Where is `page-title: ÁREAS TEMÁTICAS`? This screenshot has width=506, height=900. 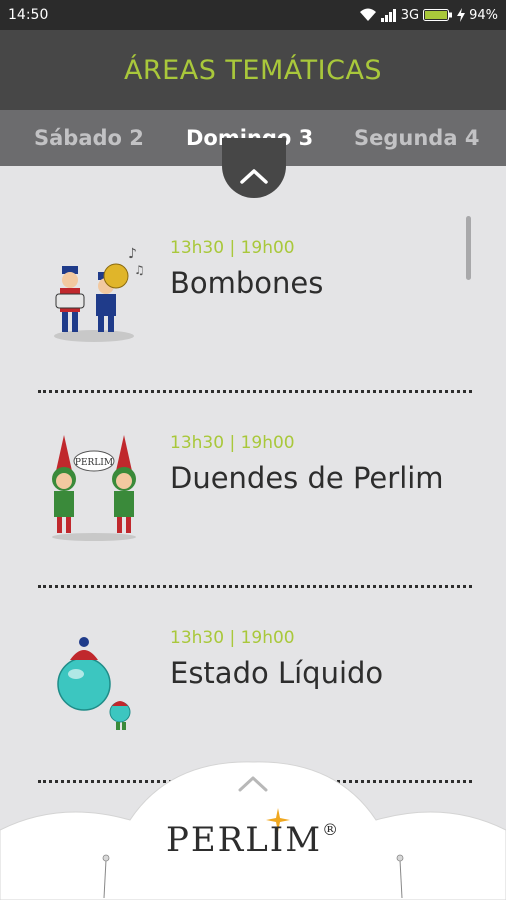
page-title: ÁREAS TEMÁTICAS is located at coordinates (253, 70).